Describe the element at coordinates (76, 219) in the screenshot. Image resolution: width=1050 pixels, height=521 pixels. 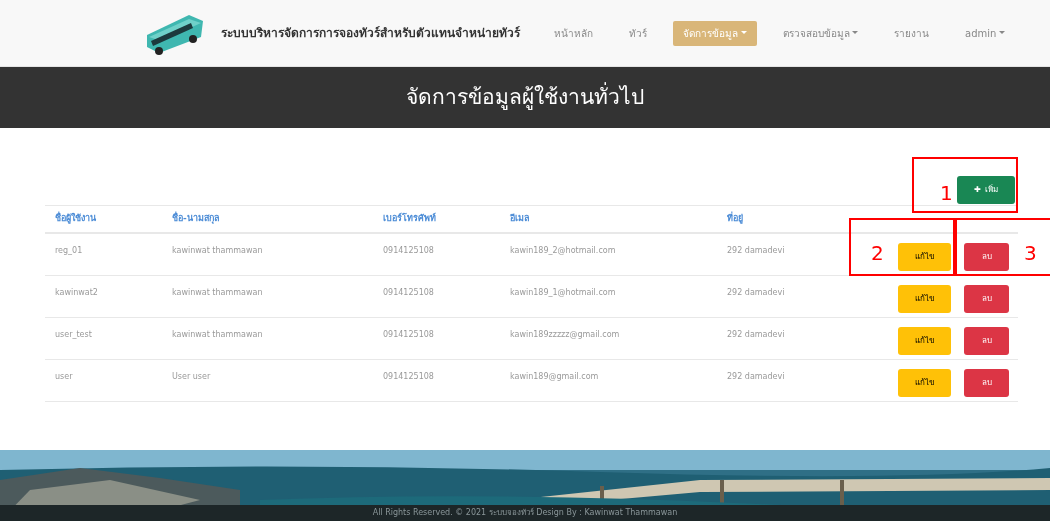
I see `column-header: ชื่อผู้ใช้งาน` at that location.